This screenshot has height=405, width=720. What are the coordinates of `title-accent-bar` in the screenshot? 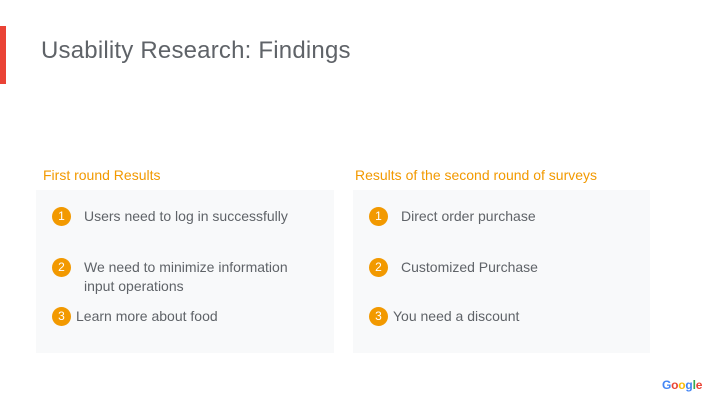 It's located at (3, 55).